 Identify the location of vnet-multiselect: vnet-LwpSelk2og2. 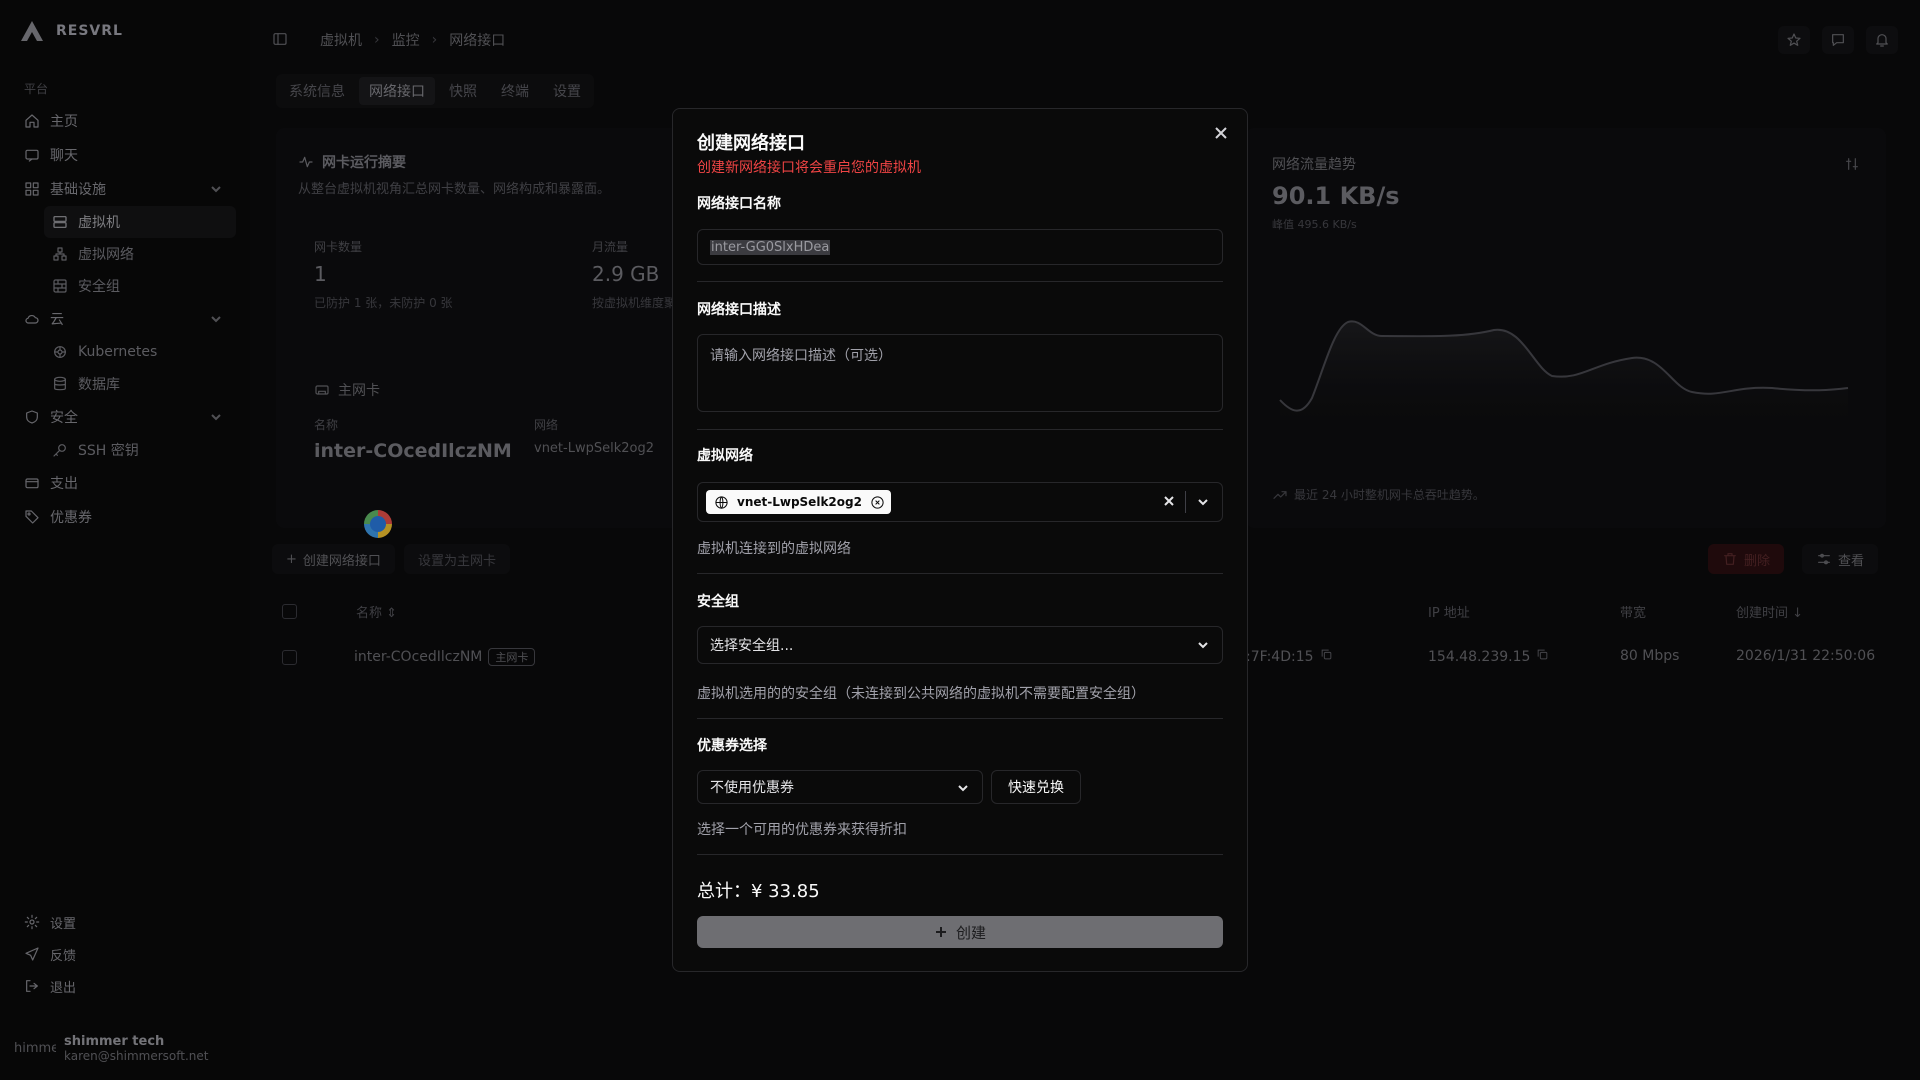
(960, 502).